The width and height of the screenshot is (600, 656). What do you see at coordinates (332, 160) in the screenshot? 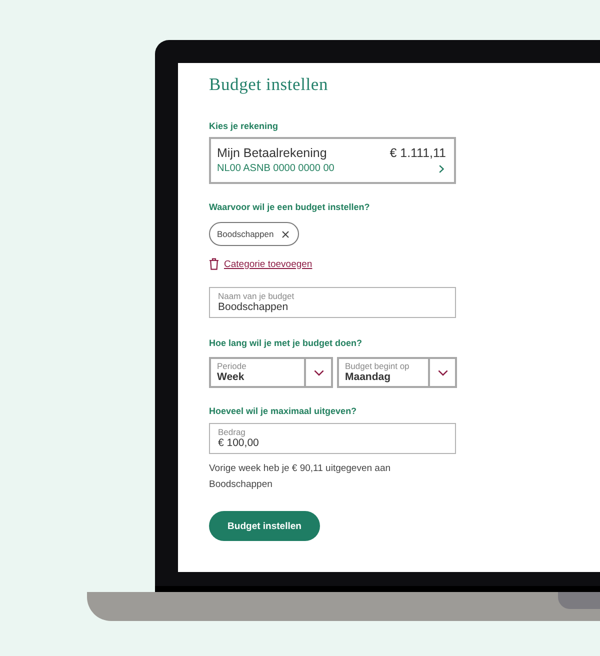
I see `account-card: Mijn Betaalrekening € 1.111,11 NL00 ASNB 0000 0000 00` at bounding box center [332, 160].